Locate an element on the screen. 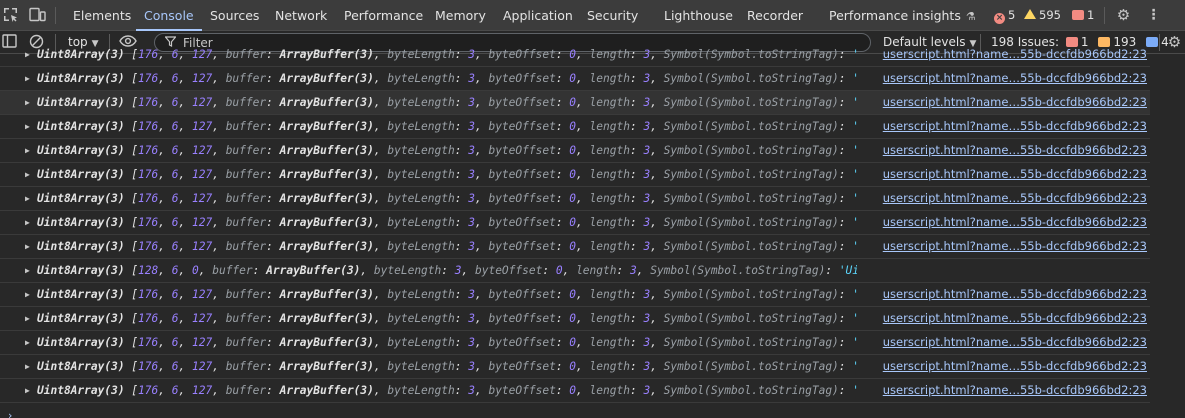 This screenshot has width=1185, height=418. tab-console: Console is located at coordinates (169, 15).